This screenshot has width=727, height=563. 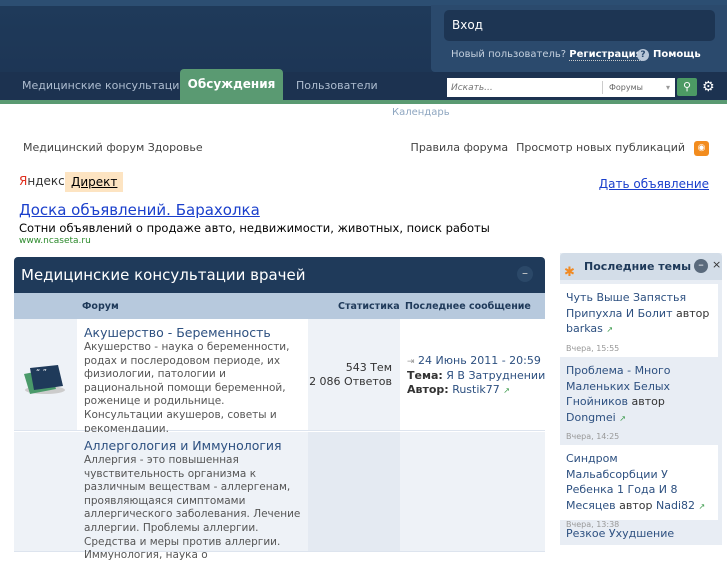 What do you see at coordinates (45, 491) in the screenshot?
I see `forum-icon` at bounding box center [45, 491].